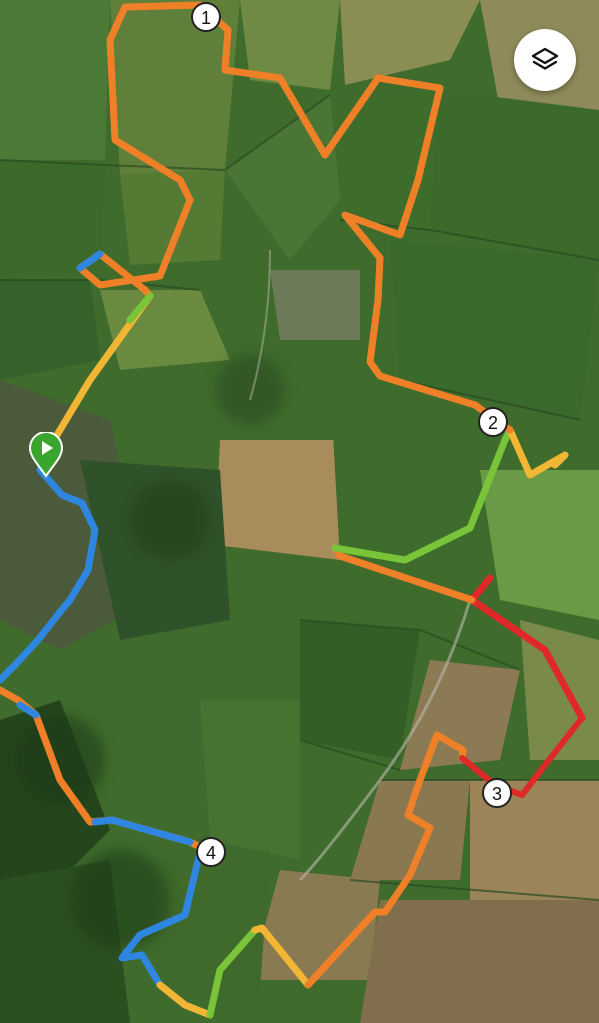  I want to click on km-marker-4: 4, so click(211, 852).